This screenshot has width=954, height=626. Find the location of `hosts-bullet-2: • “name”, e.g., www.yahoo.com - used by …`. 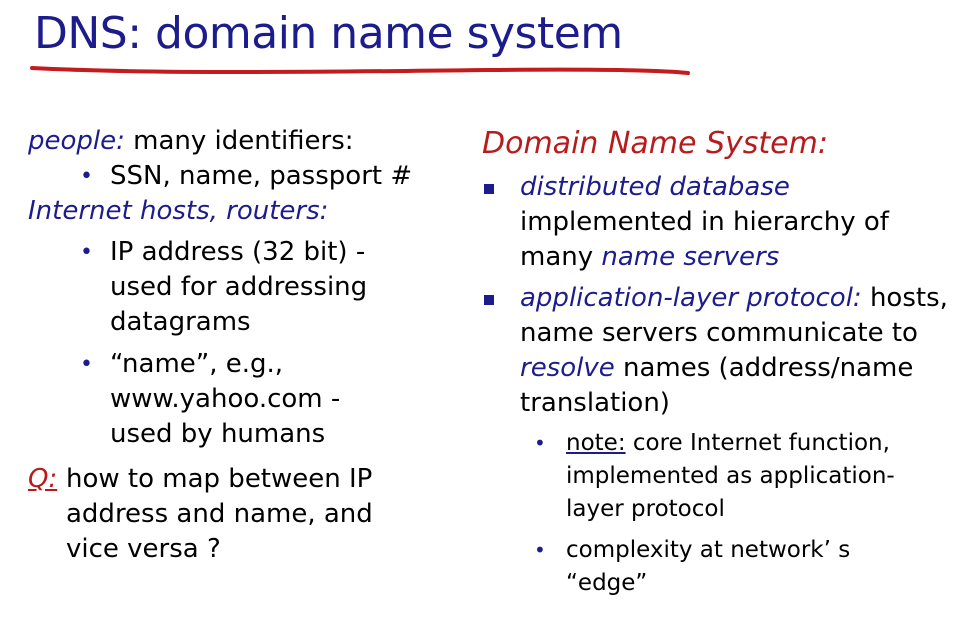

hosts-bullet-2: • “name”, e.g., www.yahoo.com - used by … is located at coordinates (238, 399).